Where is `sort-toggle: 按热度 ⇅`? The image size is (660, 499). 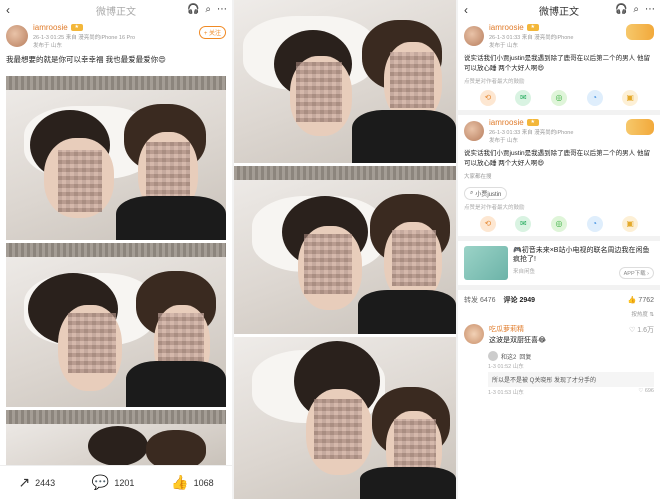
sort-toggle: 按热度 ⇅ is located at coordinates (559, 315).